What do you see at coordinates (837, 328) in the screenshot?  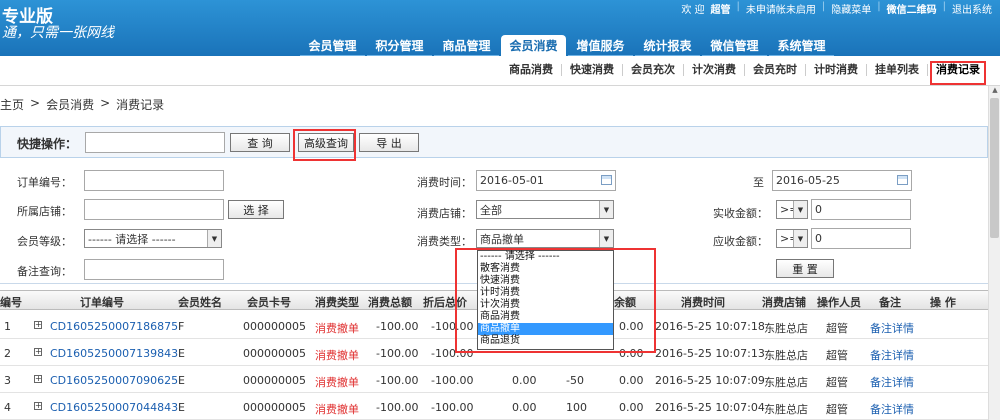 I see `cell-operator: 超管` at bounding box center [837, 328].